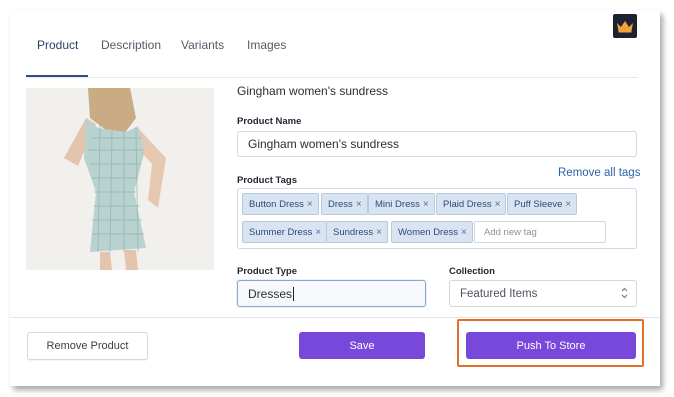 The width and height of the screenshot is (674, 397). What do you see at coordinates (131, 56) in the screenshot?
I see `tab-description: Description` at bounding box center [131, 56].